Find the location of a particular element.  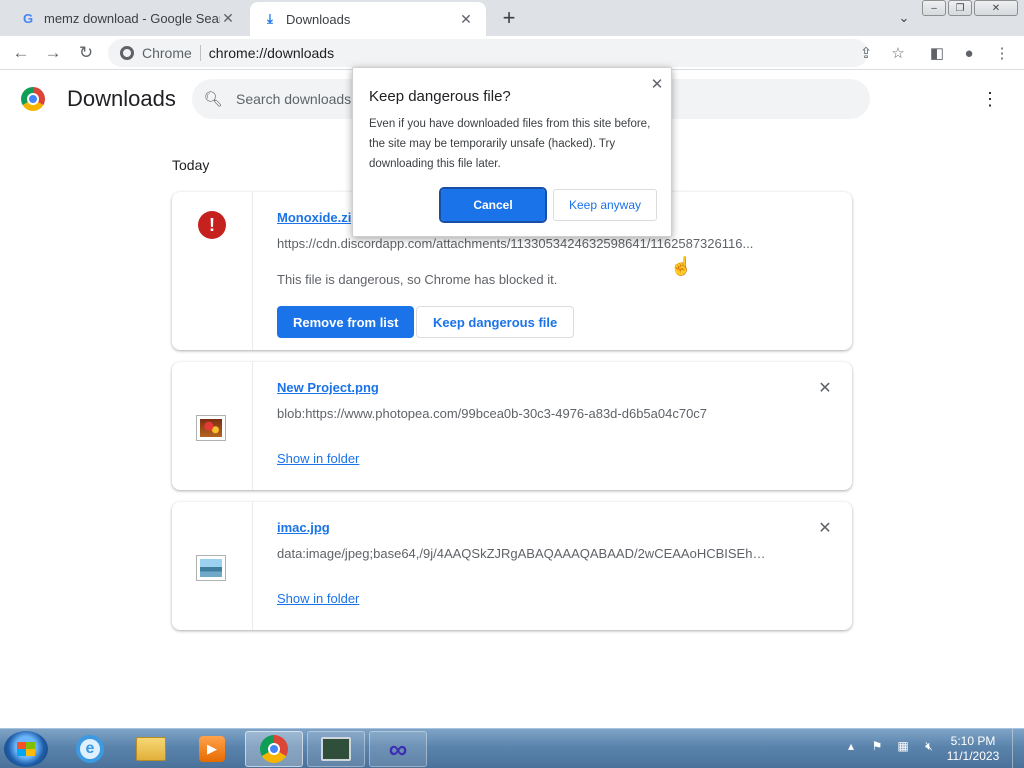

taskbar: e ▶ ∞ ▴ ⚑ ▦ 🔇︎ 5:10 PM 11/1/2023 is located at coordinates (512, 748).